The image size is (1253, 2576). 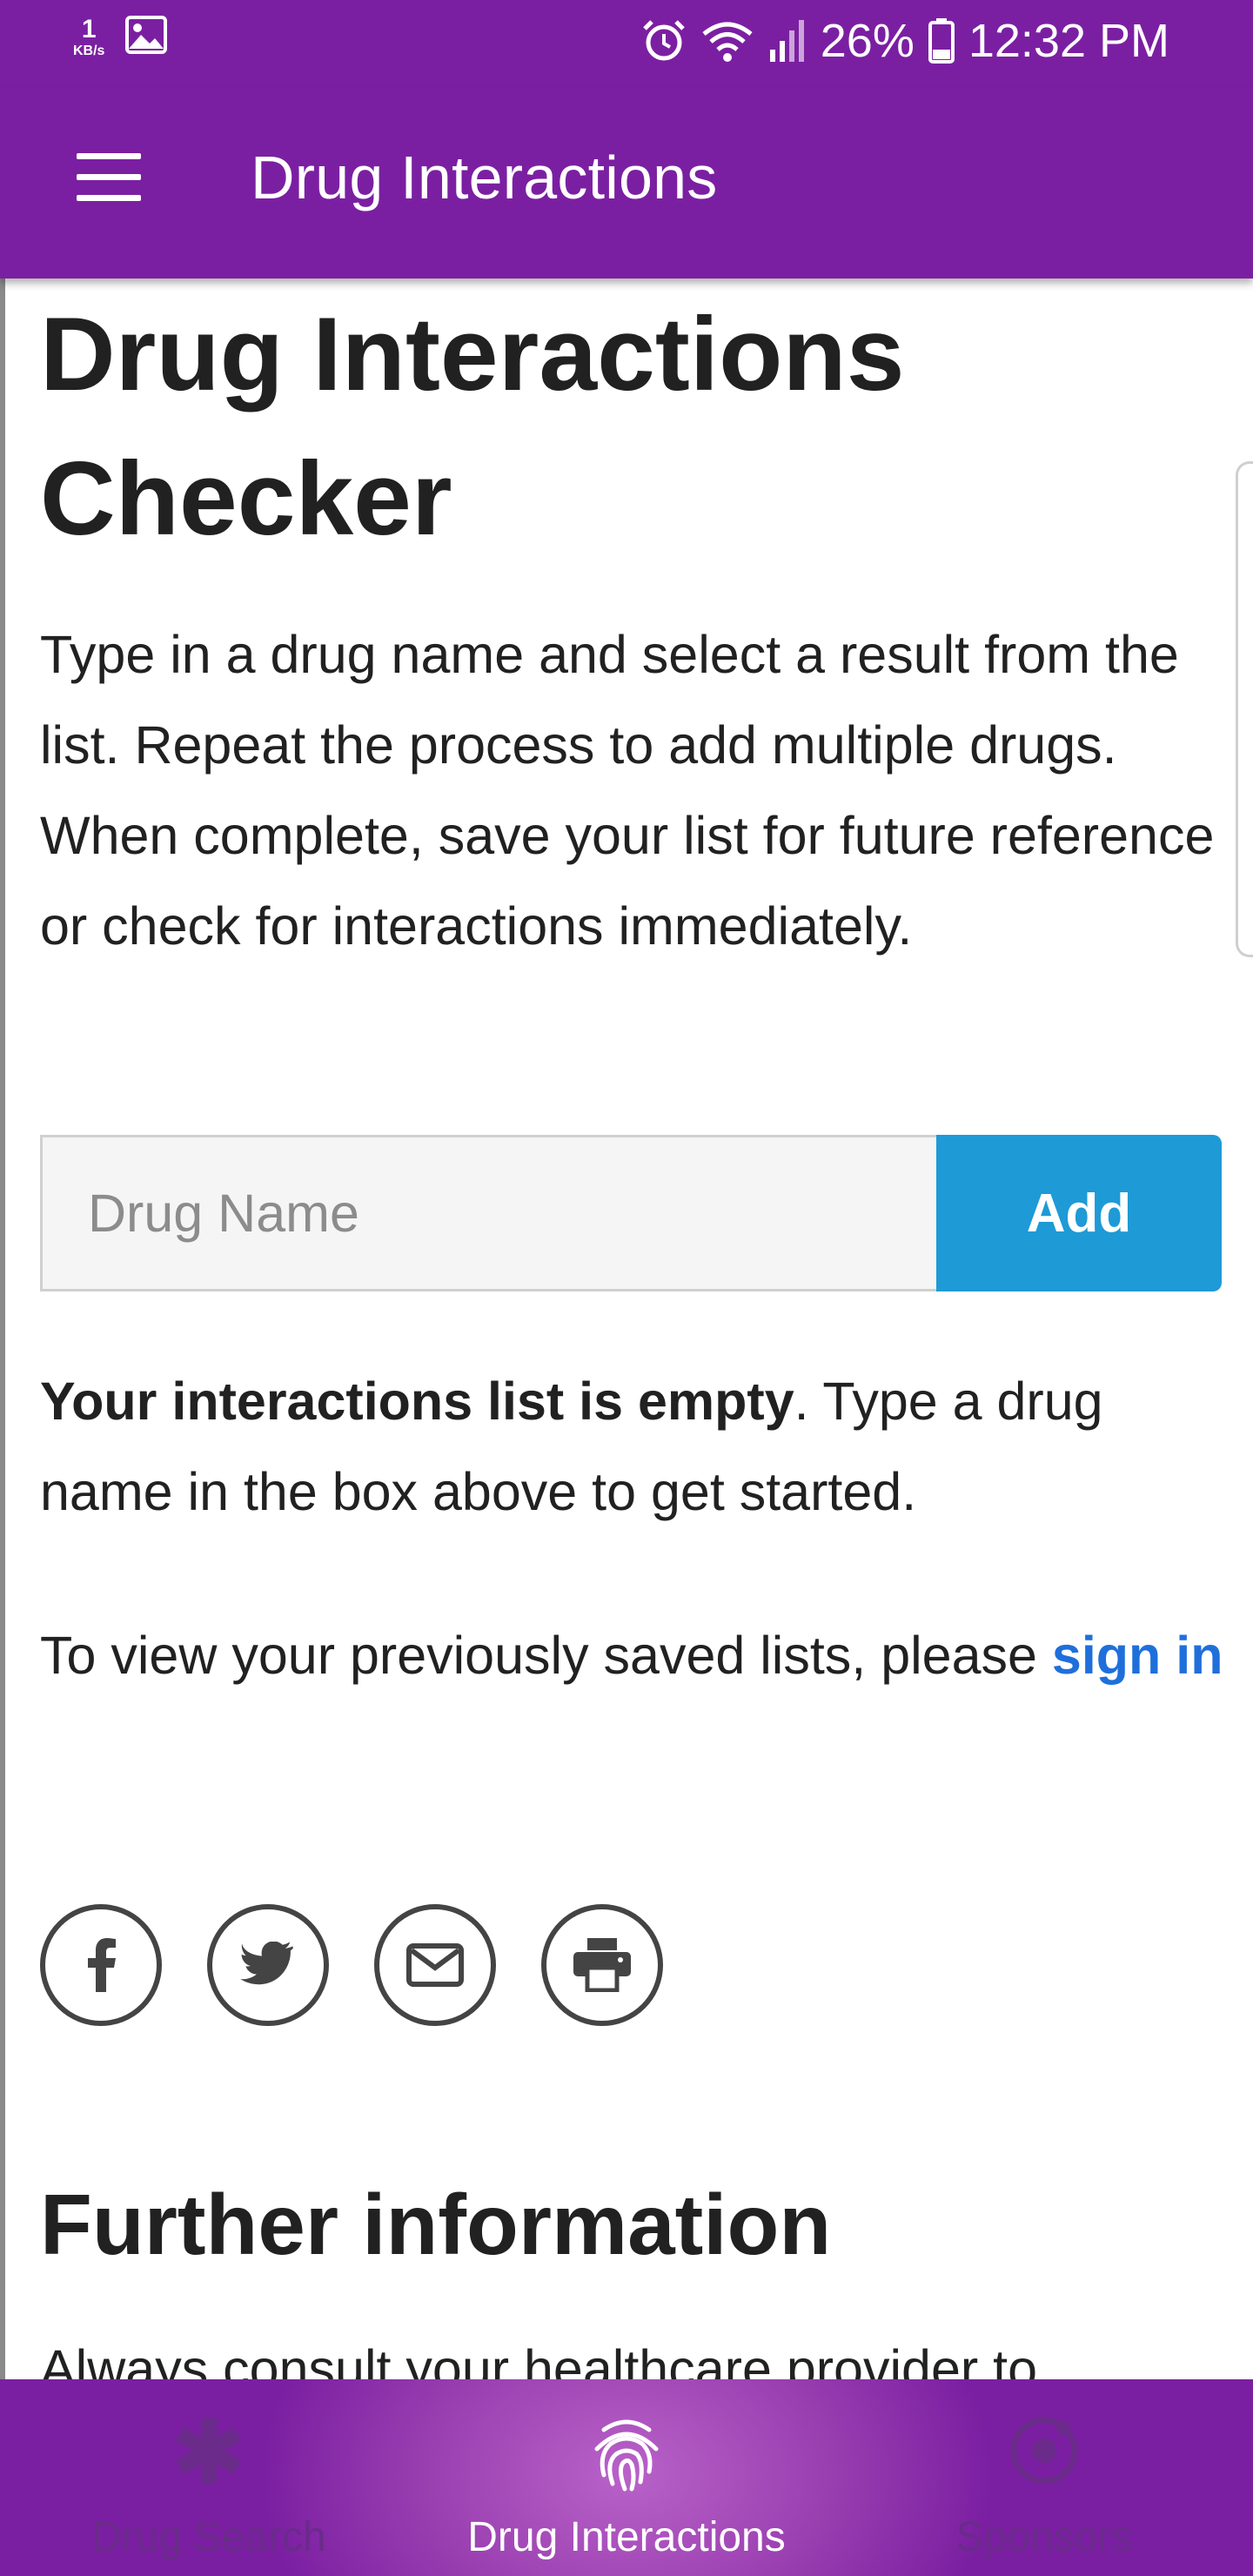 What do you see at coordinates (485, 177) in the screenshot?
I see `app-bar-title: Drug Interactions` at bounding box center [485, 177].